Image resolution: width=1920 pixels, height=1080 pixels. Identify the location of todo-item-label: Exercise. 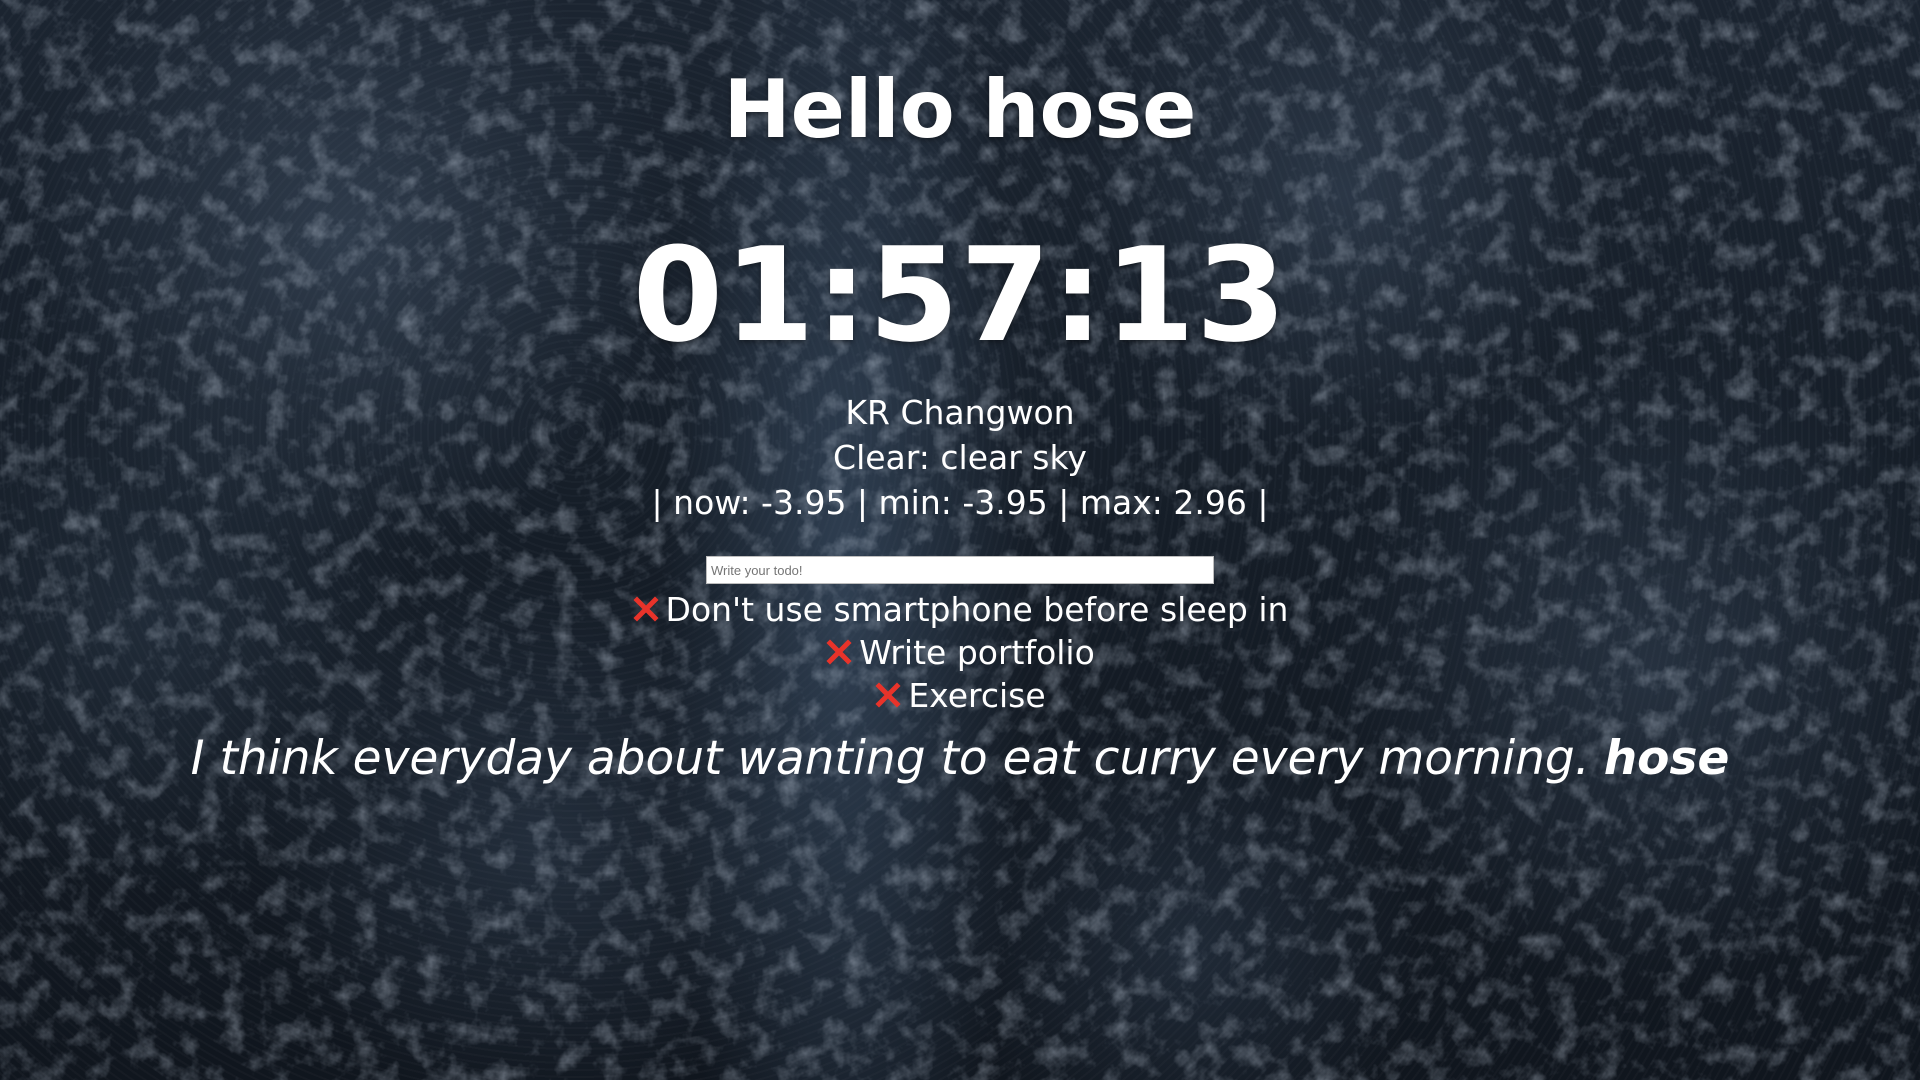
(977, 695).